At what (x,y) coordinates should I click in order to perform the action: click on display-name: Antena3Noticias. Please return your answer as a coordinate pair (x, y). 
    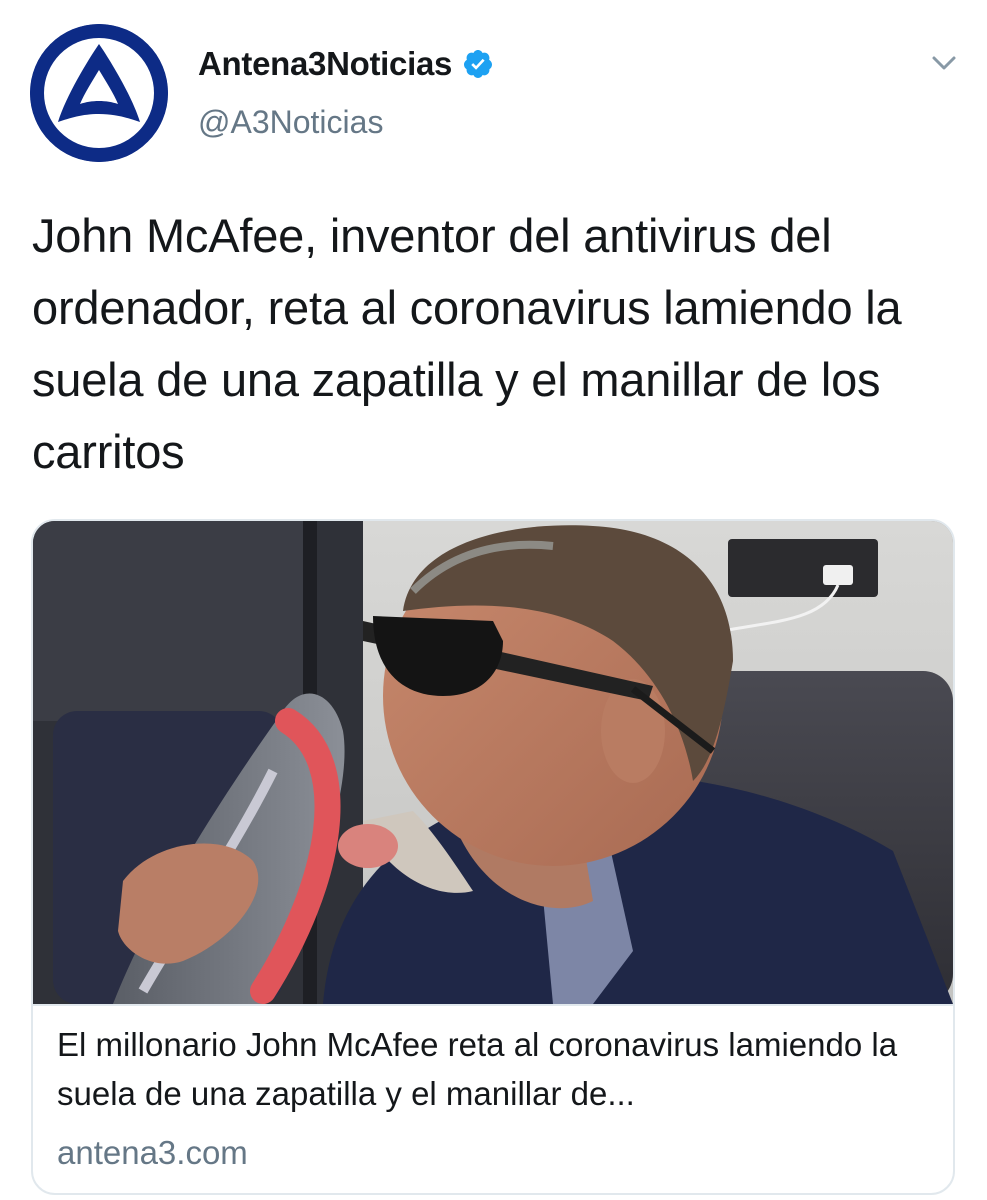
    Looking at the image, I should click on (325, 64).